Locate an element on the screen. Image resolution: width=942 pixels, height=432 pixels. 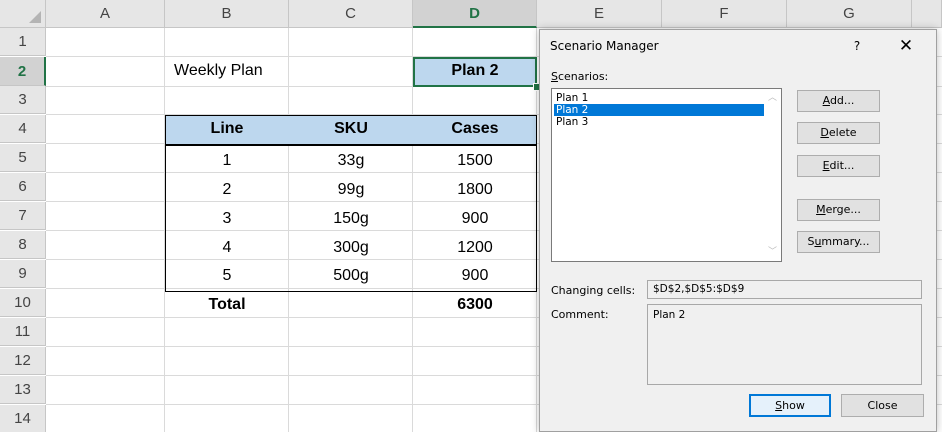
column-header-c: C is located at coordinates (351, 14).